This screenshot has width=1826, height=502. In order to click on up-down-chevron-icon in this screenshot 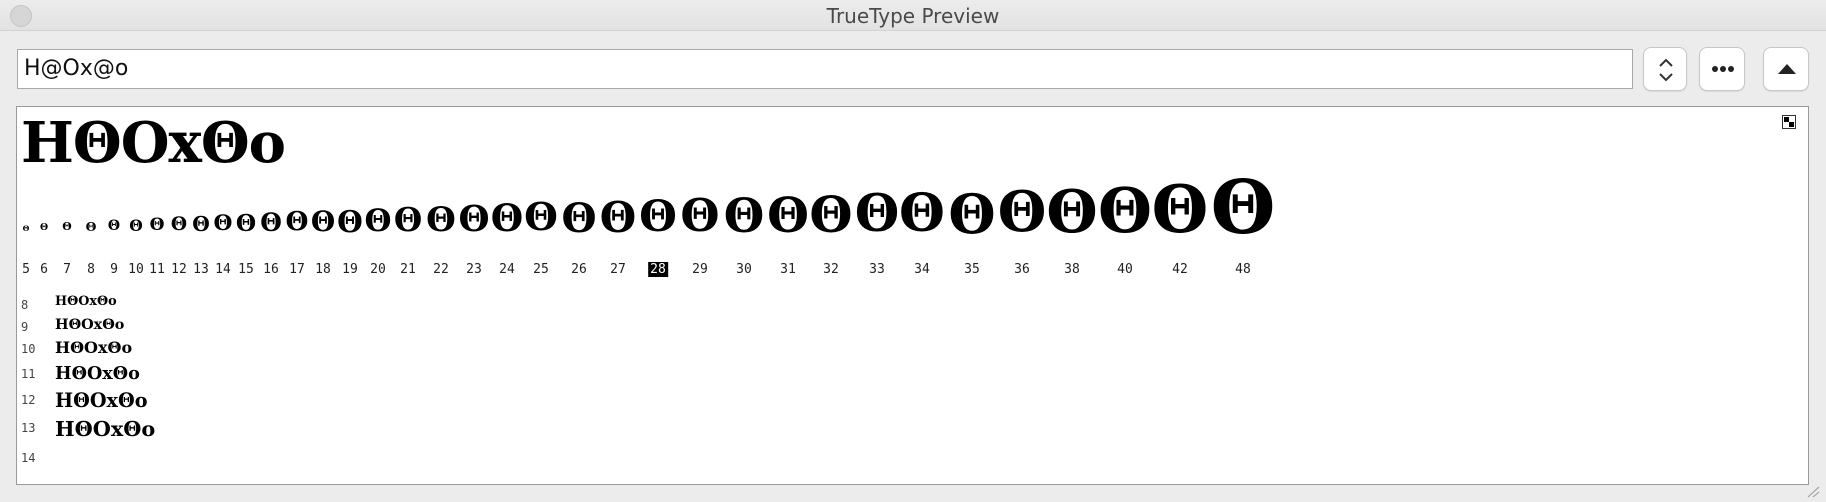, I will do `click(1666, 70)`.